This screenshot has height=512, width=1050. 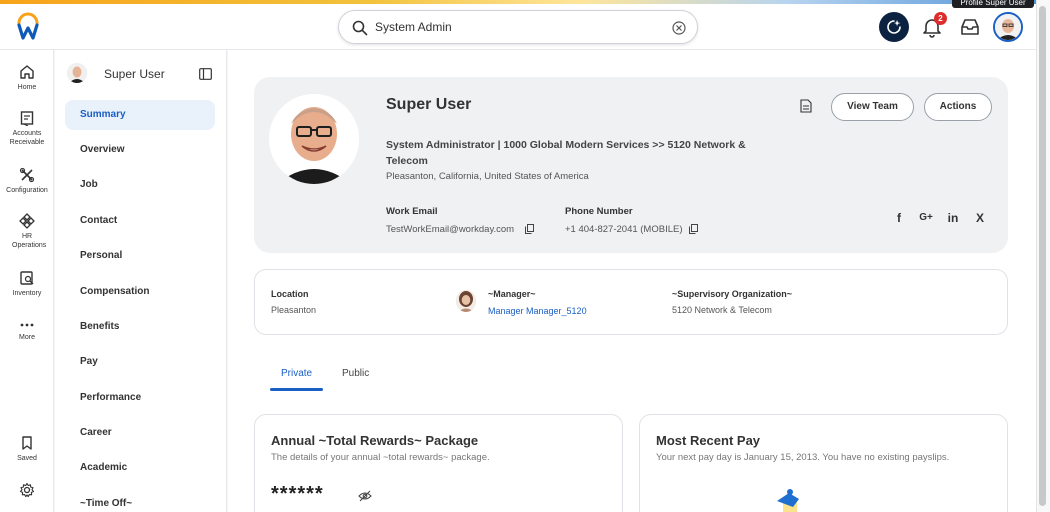 I want to click on payslip-illustration-icon, so click(x=788, y=500).